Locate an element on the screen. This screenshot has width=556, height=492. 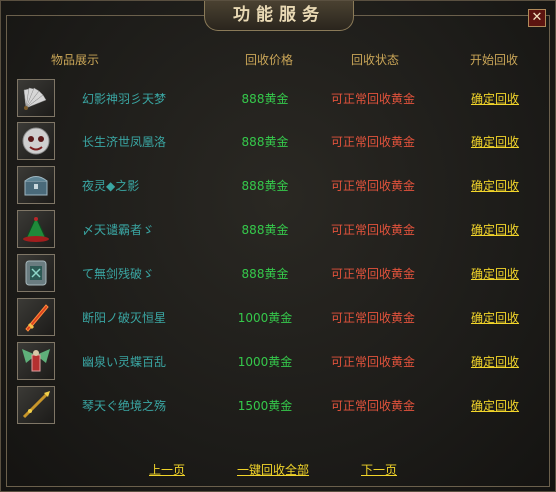
item-row: 琴天ぐ绝境之殇 1500黄金 可正常回收黄金 确定回收 is located at coordinates (280, 405).